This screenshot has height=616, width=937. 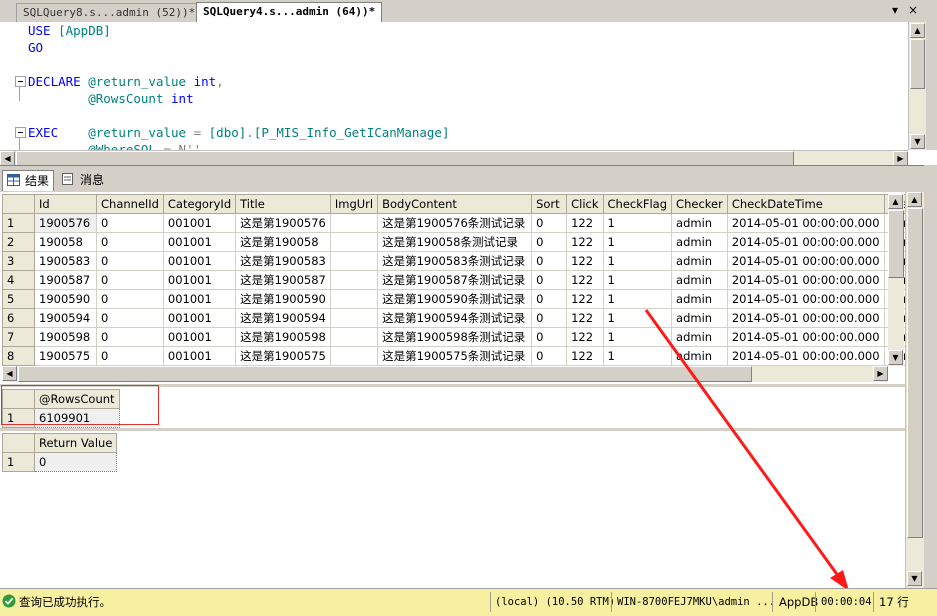 What do you see at coordinates (555, 602) in the screenshot?
I see `status-server: (local) (10.50 RTM)` at bounding box center [555, 602].